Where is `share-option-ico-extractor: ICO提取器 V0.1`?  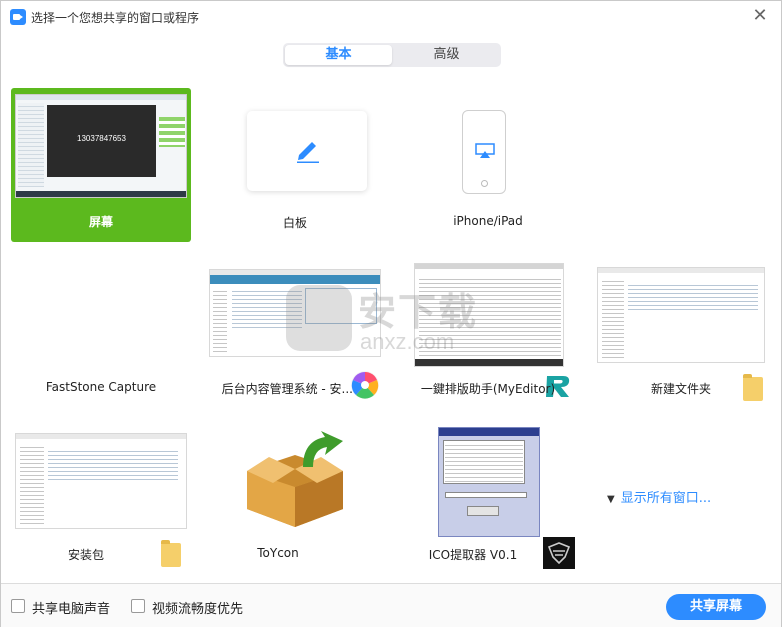 share-option-ico-extractor: ICO提取器 V0.1 is located at coordinates (488, 502).